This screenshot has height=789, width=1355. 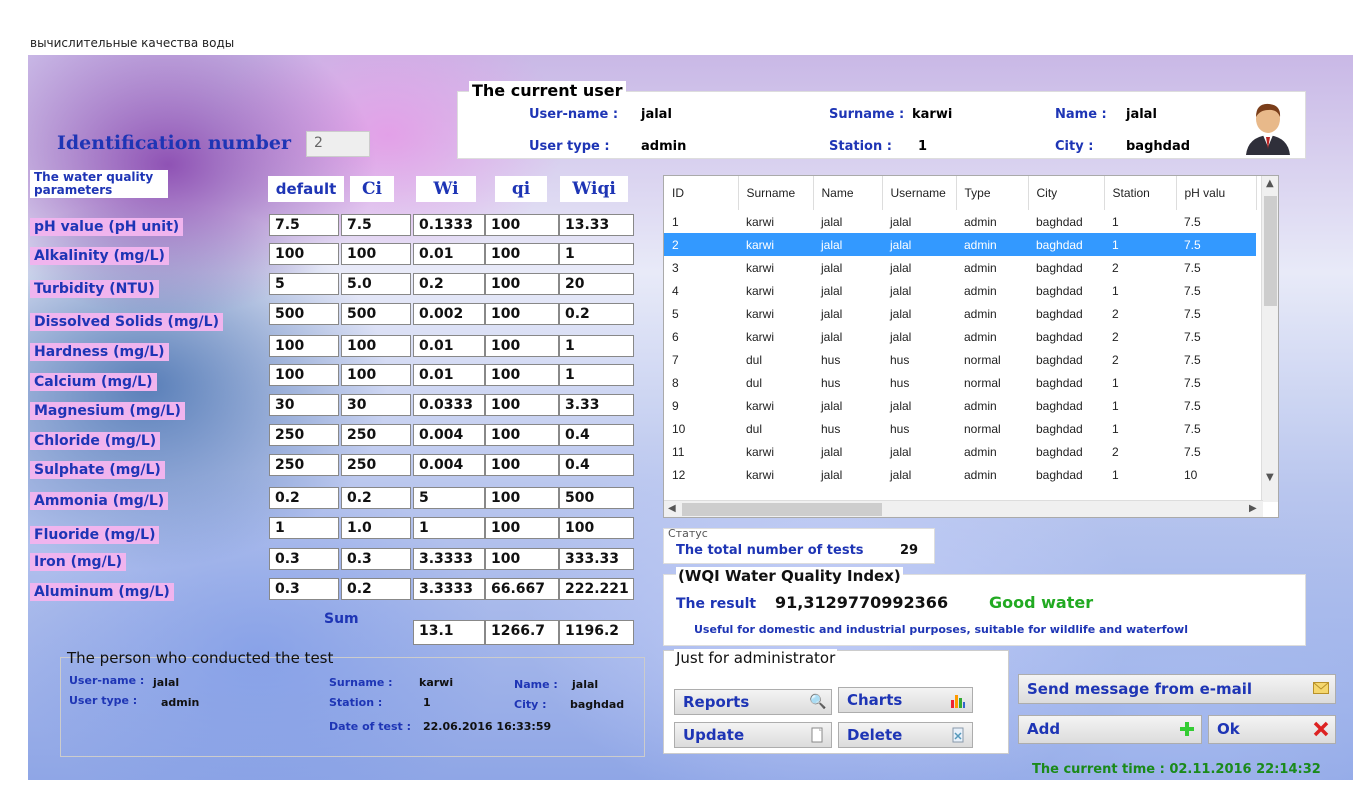 I want to click on grid-column-header: Surname, so click(x=776, y=193).